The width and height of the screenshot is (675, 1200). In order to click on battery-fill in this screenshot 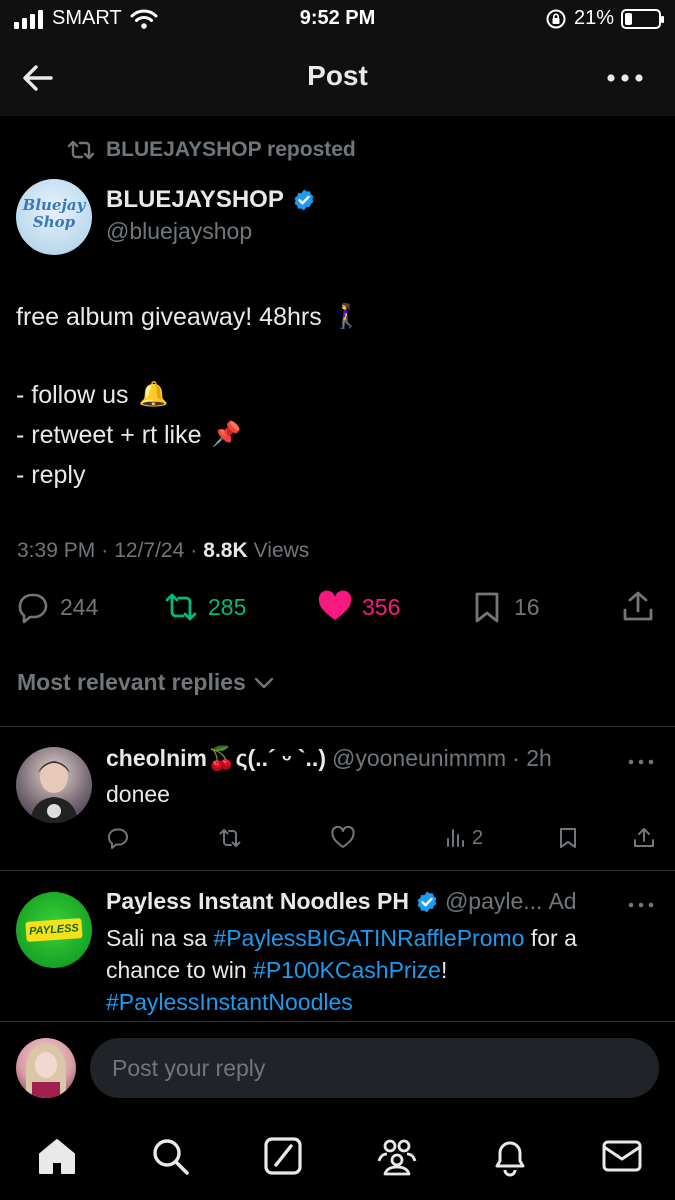, I will do `click(628, 18)`.